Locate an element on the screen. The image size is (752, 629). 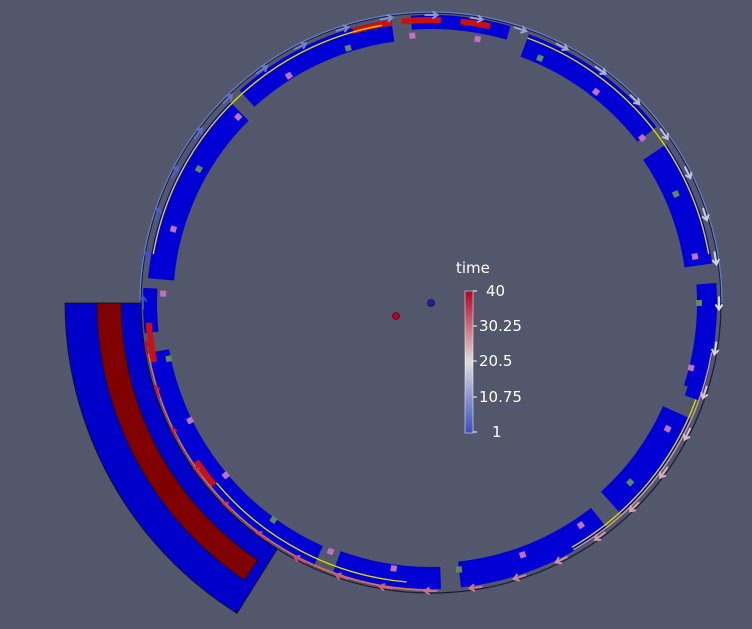
legend-label-3: 30.25 is located at coordinates (500, 326).